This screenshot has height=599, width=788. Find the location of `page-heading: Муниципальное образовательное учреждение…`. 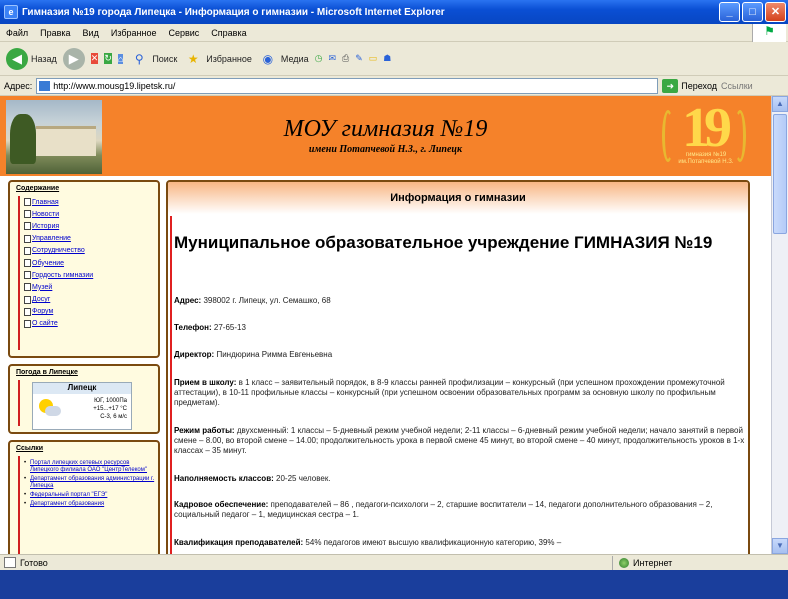

page-heading: Муниципальное образовательное учреждение… is located at coordinates (443, 242).